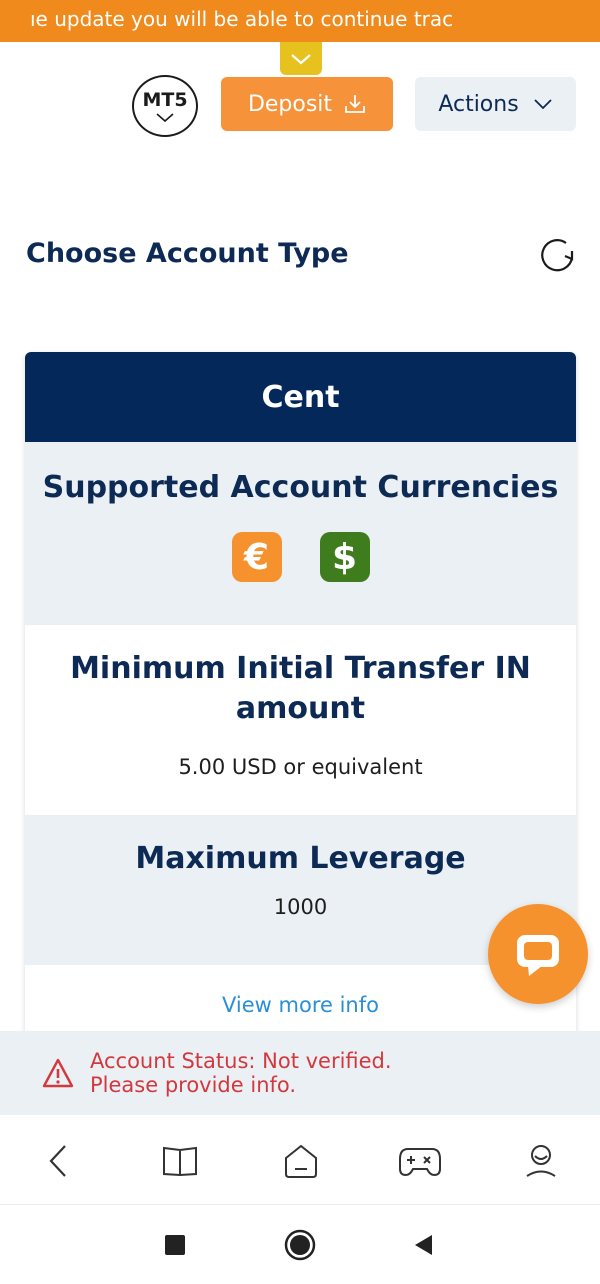  Describe the element at coordinates (300, 487) in the screenshot. I see `currencies-heading: Supported Account Currencies` at that location.